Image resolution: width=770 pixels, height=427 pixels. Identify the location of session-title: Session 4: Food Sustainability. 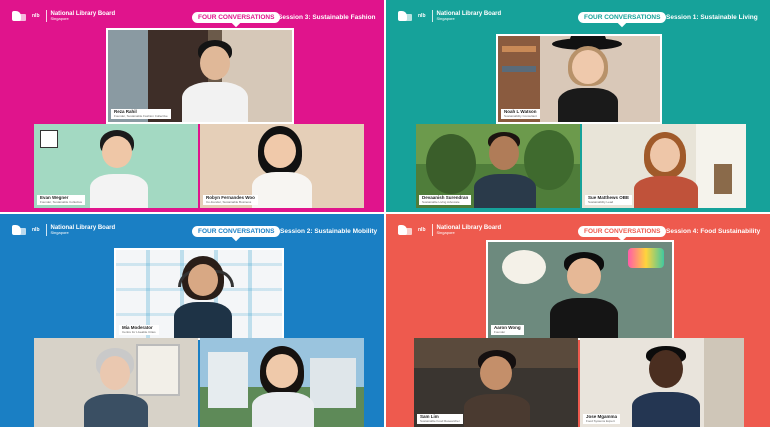
(713, 231).